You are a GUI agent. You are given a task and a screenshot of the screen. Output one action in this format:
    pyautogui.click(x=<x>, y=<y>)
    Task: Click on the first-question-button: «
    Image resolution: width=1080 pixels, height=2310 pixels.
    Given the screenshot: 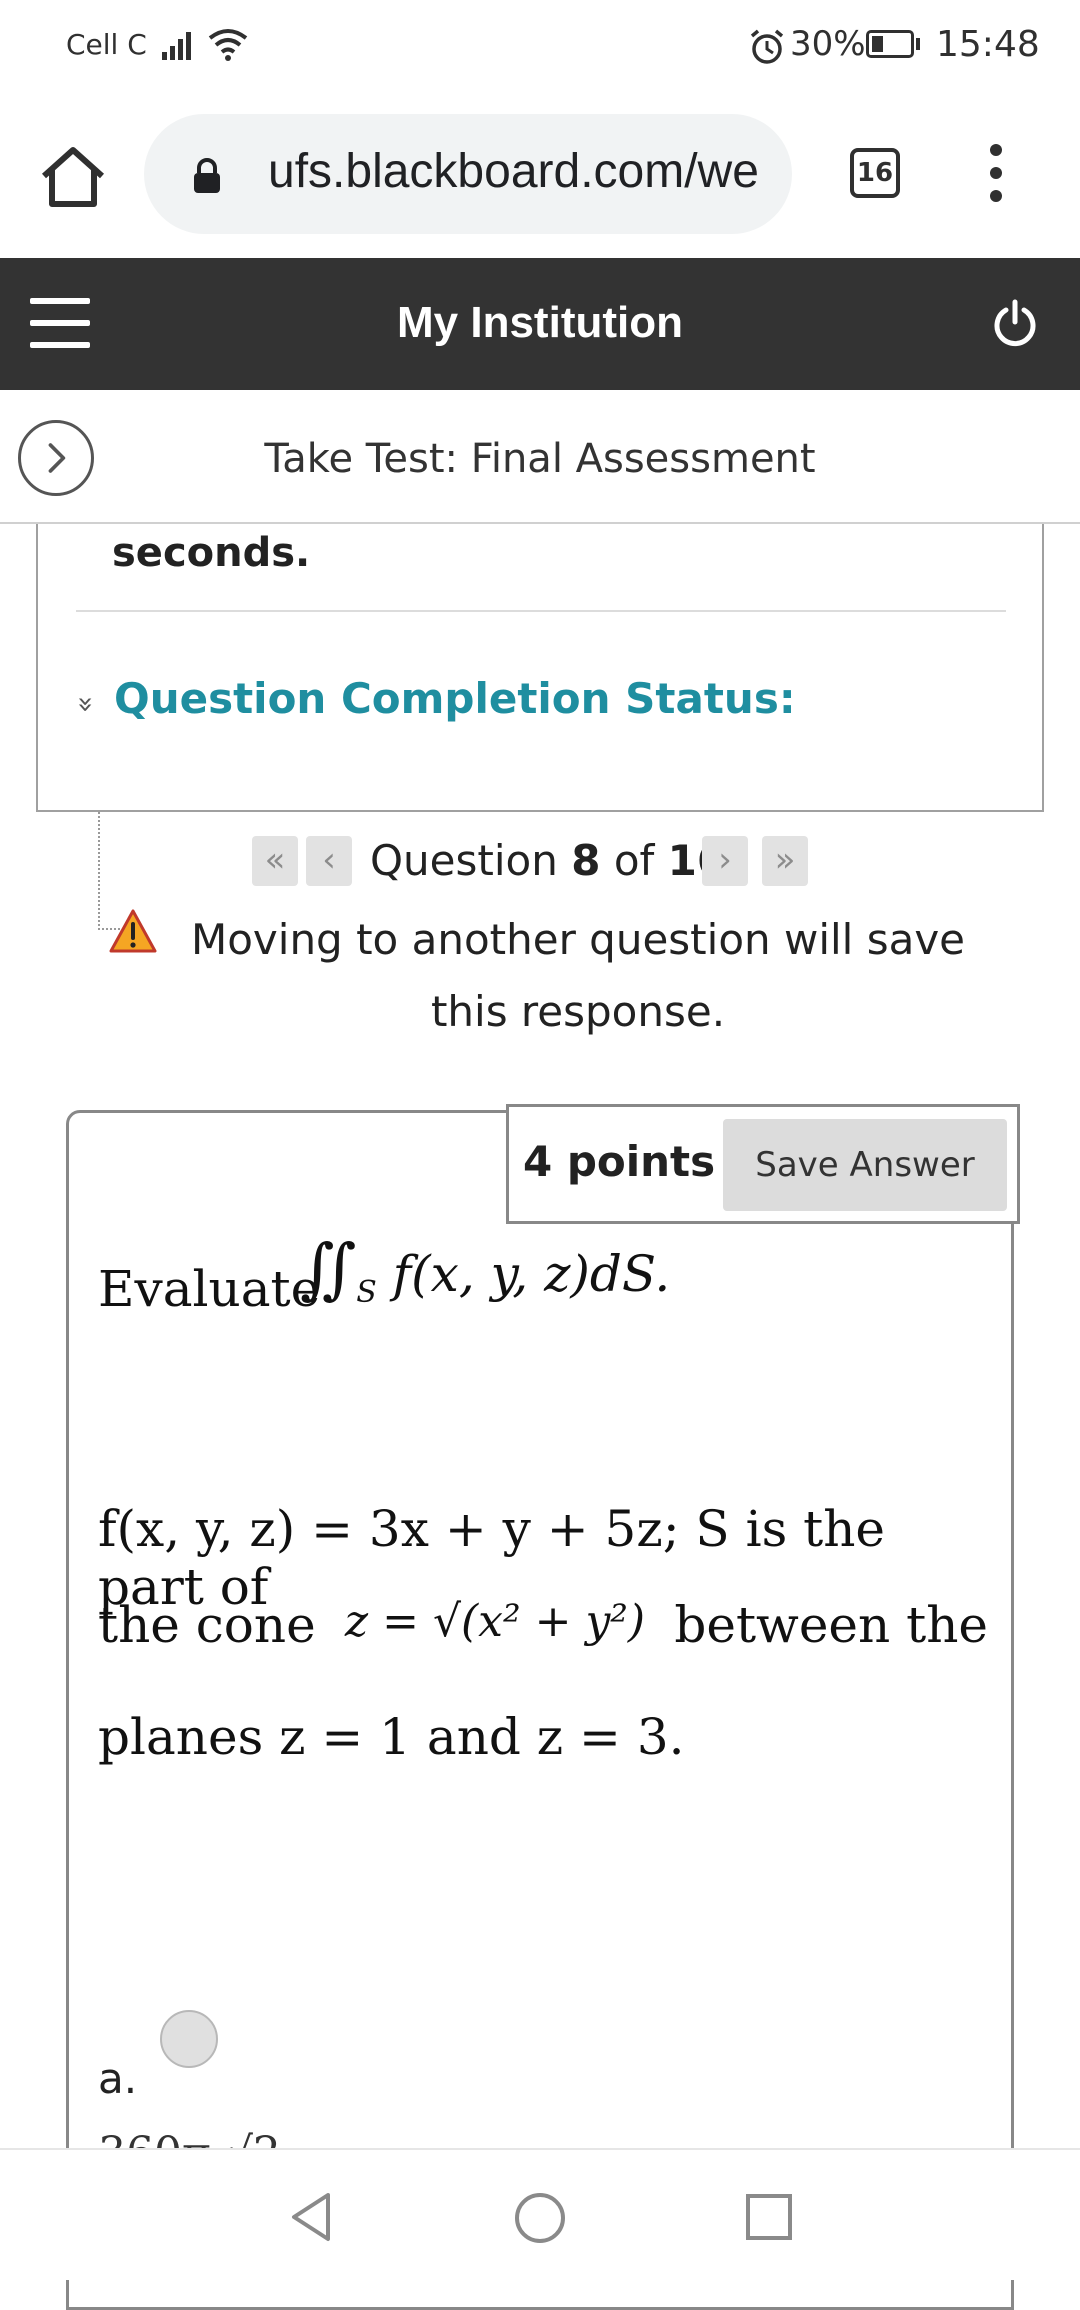 What is the action you would take?
    pyautogui.click(x=275, y=861)
    